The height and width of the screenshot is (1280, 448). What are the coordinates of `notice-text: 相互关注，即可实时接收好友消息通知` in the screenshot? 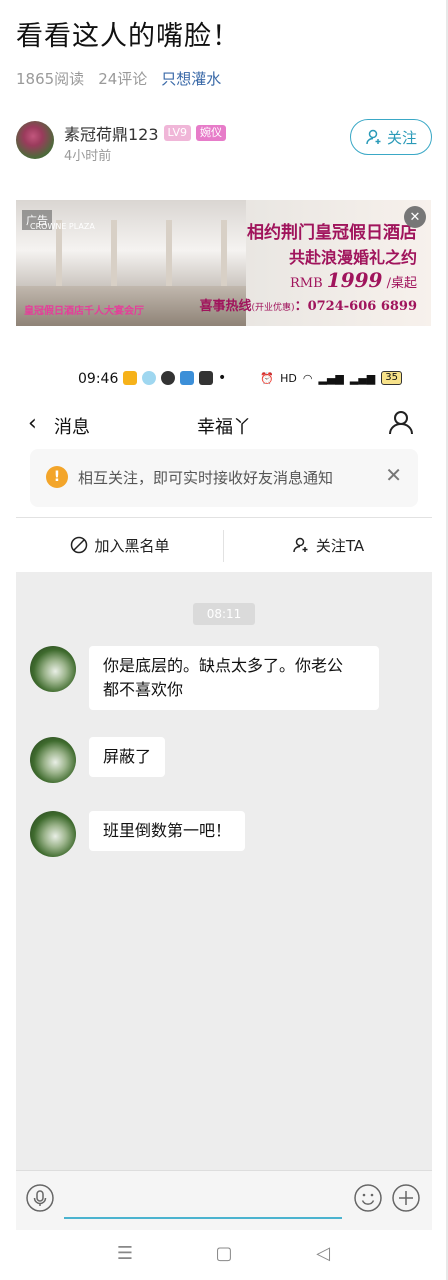 It's located at (206, 478).